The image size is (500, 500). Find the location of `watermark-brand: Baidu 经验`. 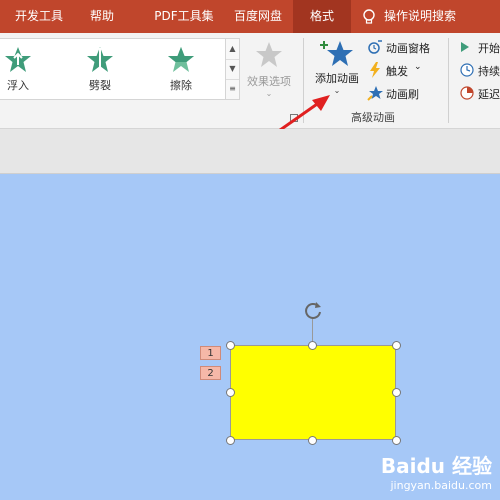

watermark-brand: Baidu 经验 is located at coordinates (436, 466).